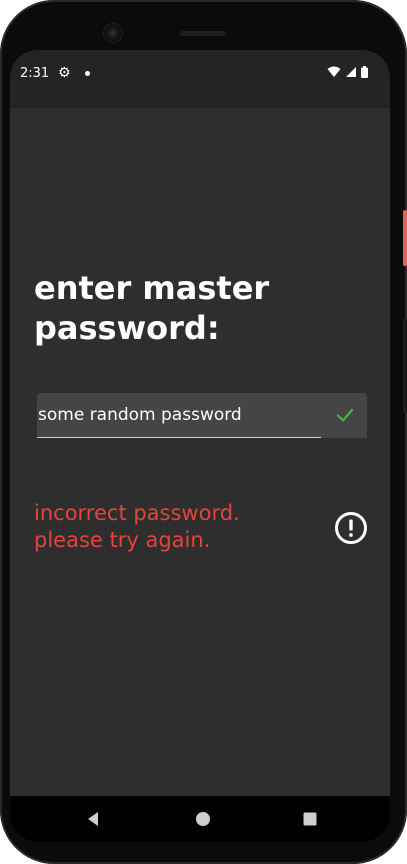 This screenshot has width=407, height=864. Describe the element at coordinates (351, 528) in the screenshot. I see `alert-circle-icon` at that location.